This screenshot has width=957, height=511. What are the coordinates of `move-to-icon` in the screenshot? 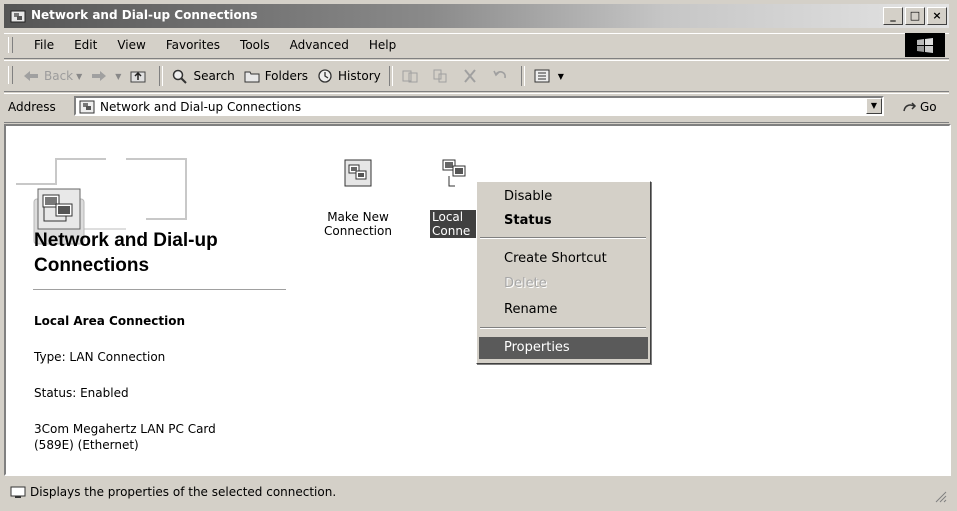 It's located at (410, 76).